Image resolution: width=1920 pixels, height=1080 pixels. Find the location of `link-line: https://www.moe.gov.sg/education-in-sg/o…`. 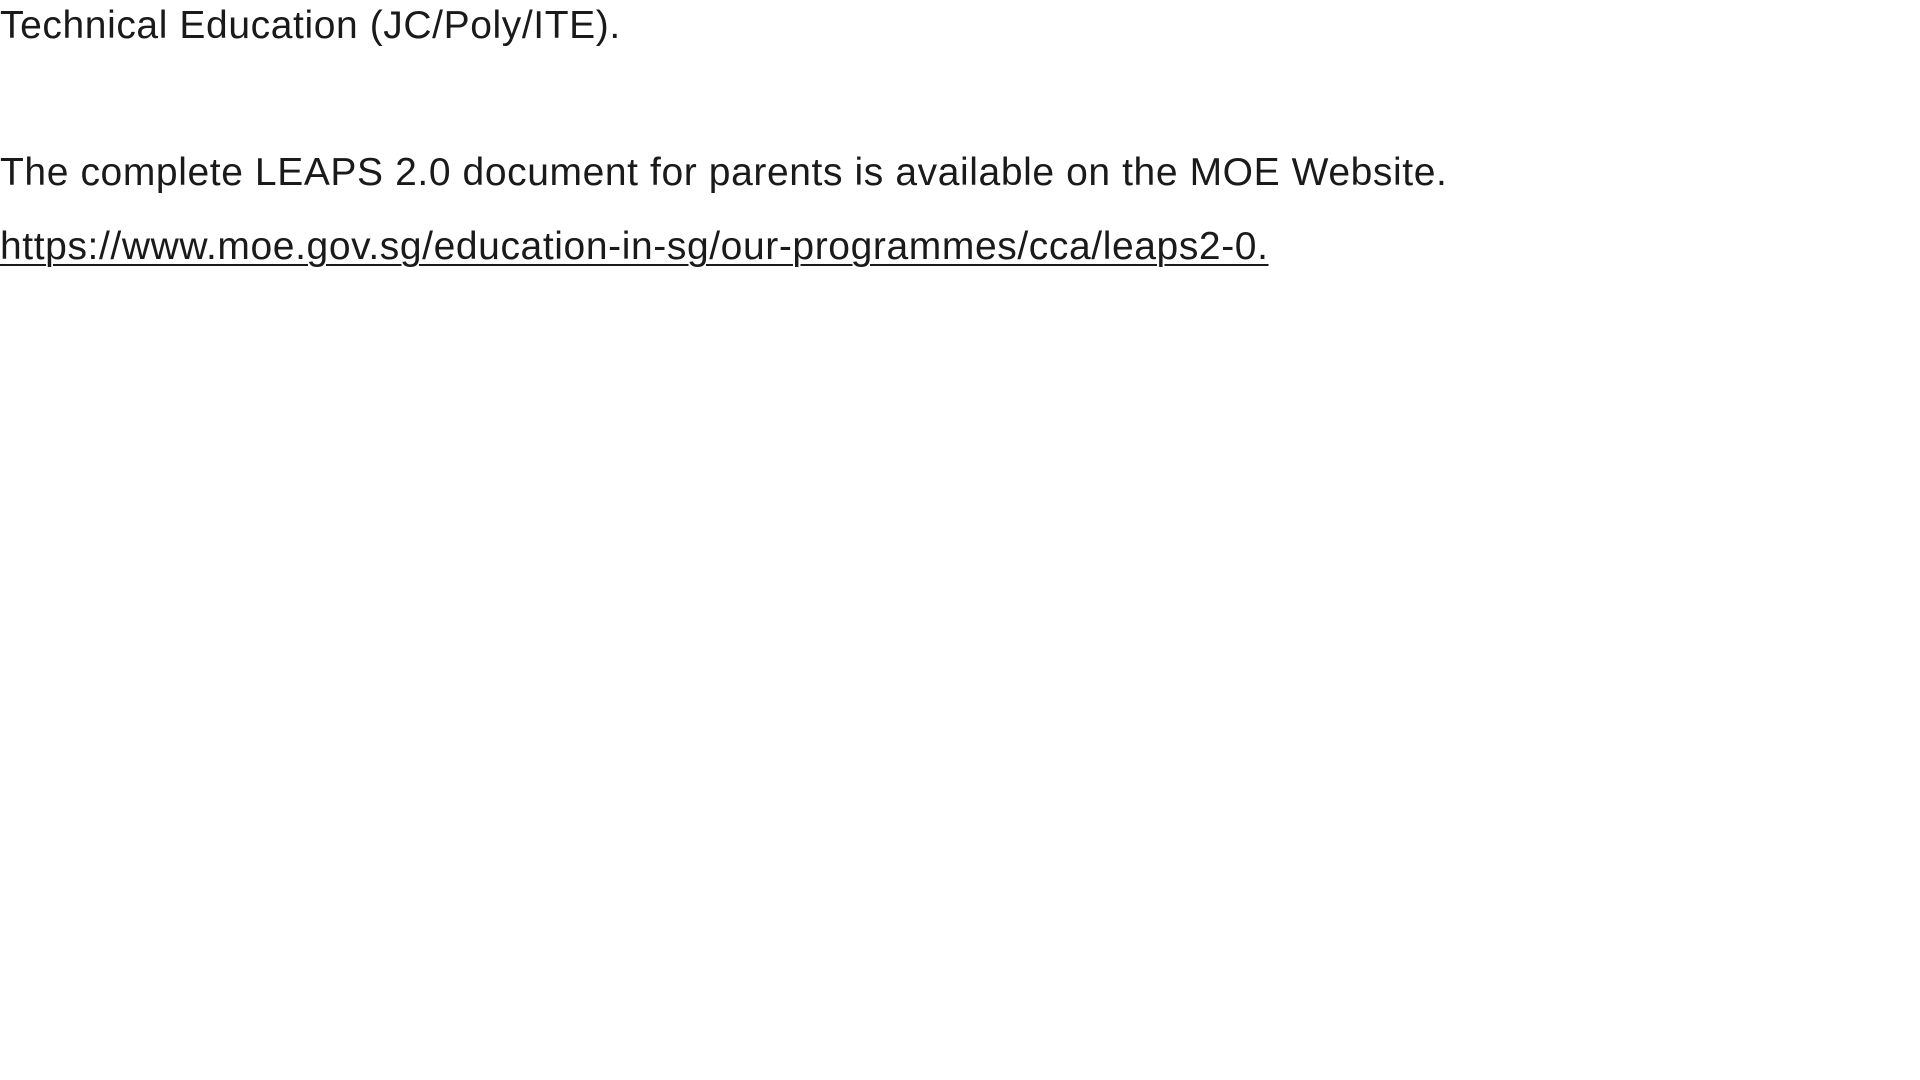

link-line: https://www.moe.gov.sg/education-in-sg/o… is located at coordinates (634, 247).